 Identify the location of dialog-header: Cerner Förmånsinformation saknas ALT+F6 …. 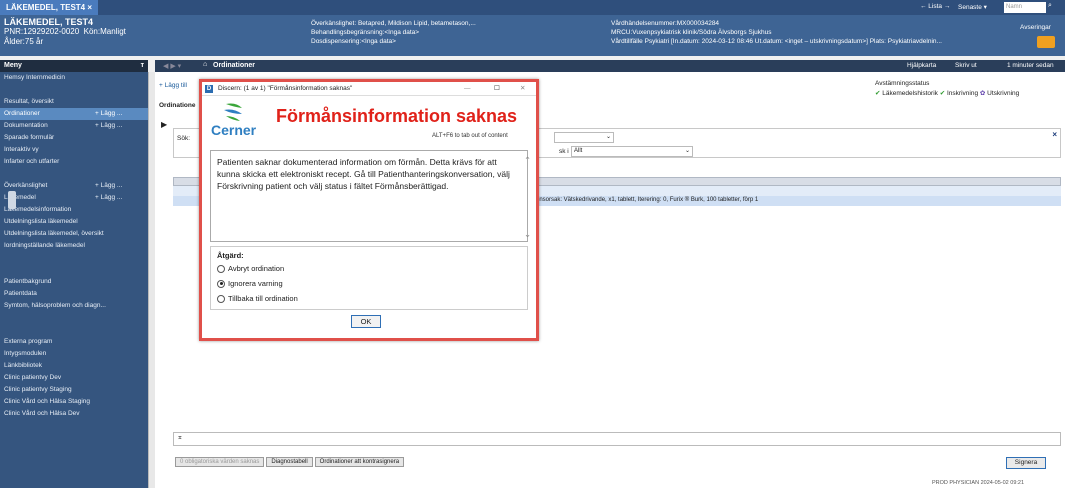
(369, 122).